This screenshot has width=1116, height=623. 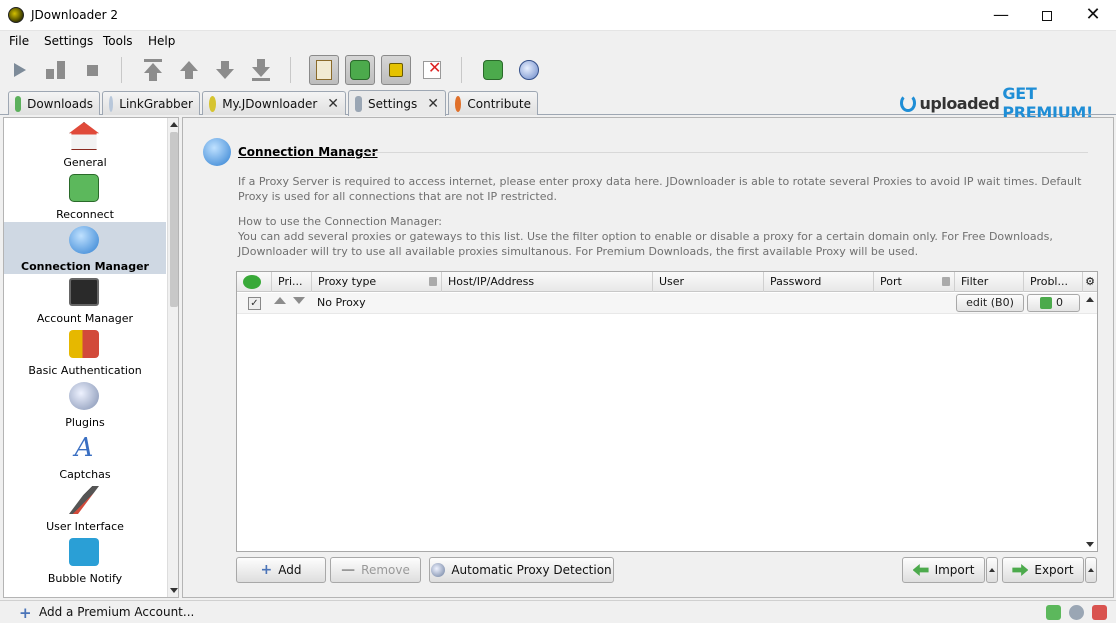 What do you see at coordinates (274, 103) in the screenshot?
I see `tab-myjdownloader: My.JDownloader ✕` at bounding box center [274, 103].